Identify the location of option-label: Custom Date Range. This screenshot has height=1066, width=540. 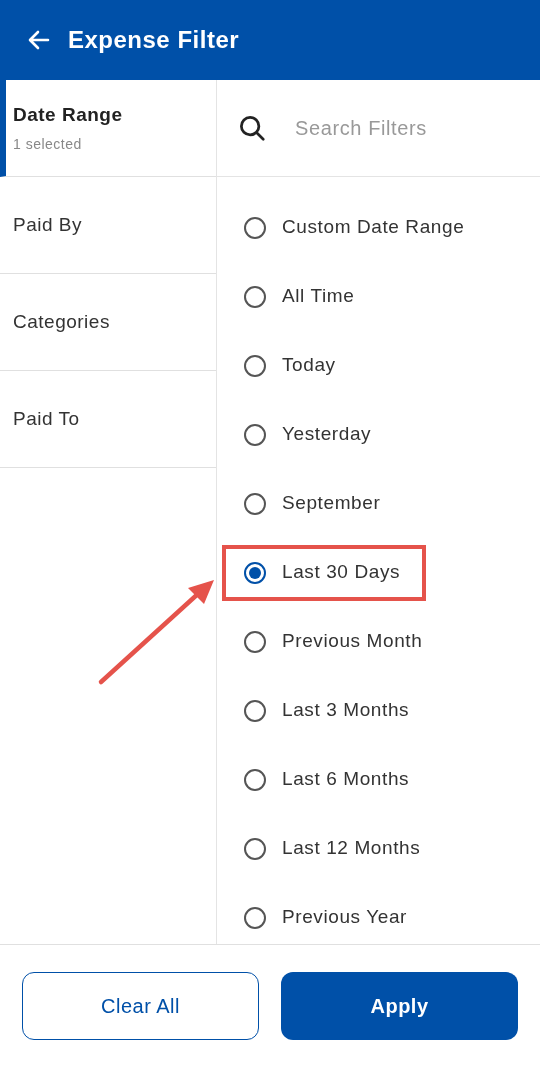
(373, 227).